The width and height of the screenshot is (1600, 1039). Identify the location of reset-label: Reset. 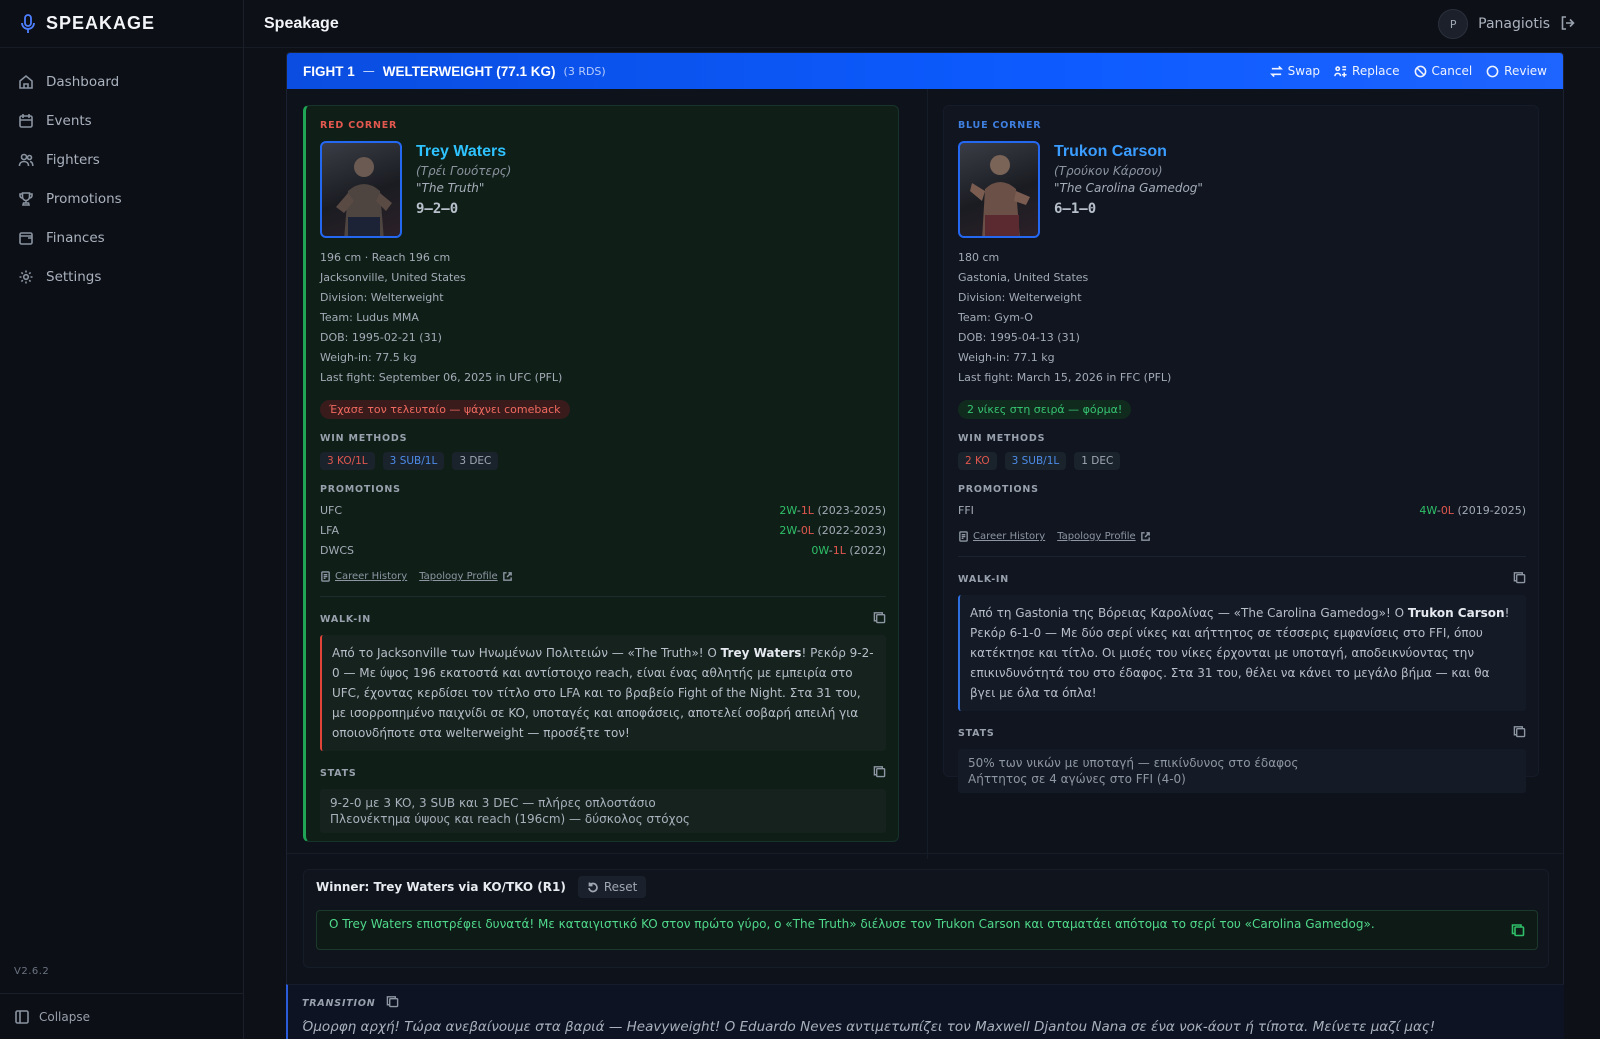
(620, 887).